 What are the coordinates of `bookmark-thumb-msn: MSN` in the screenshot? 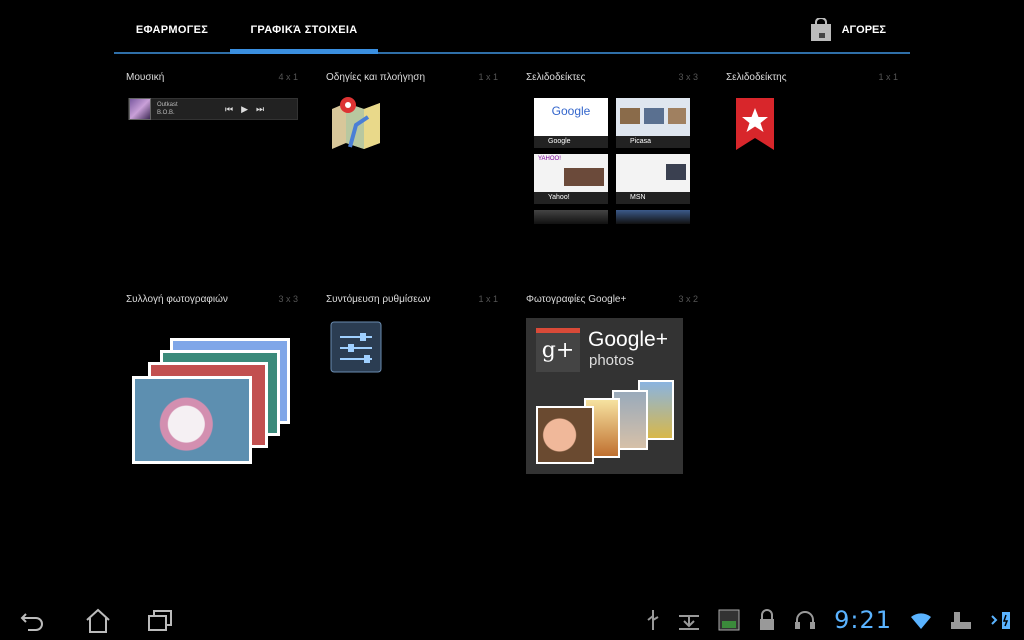 It's located at (653, 179).